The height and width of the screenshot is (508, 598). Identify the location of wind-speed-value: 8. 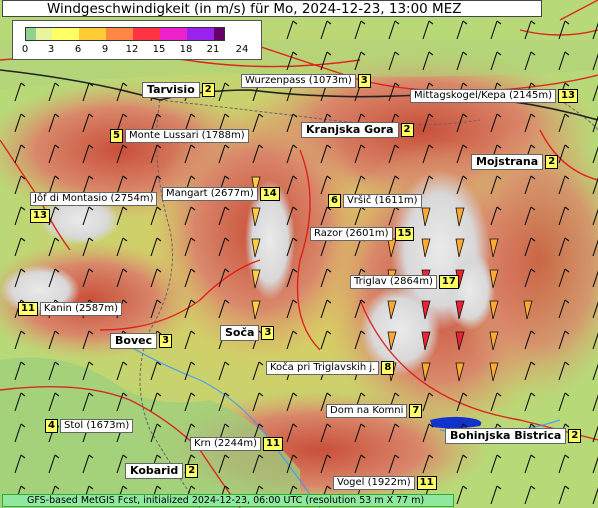
(388, 368).